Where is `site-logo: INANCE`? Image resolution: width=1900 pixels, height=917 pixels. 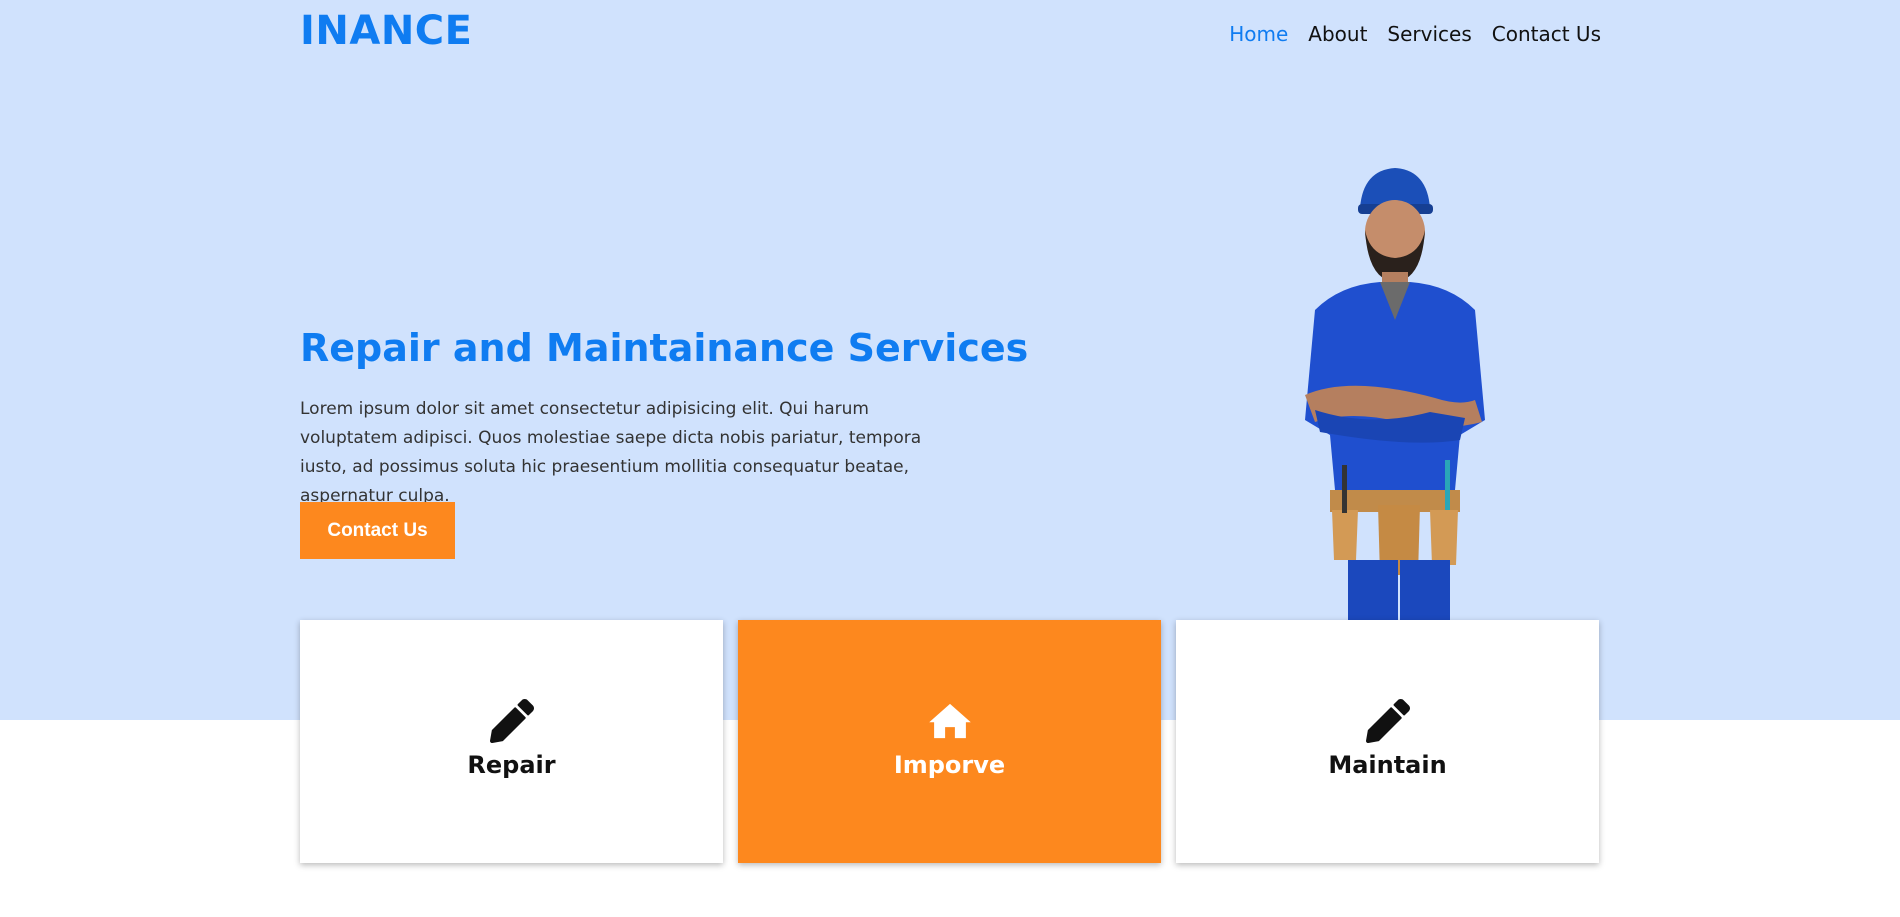
site-logo: INANCE is located at coordinates (386, 31).